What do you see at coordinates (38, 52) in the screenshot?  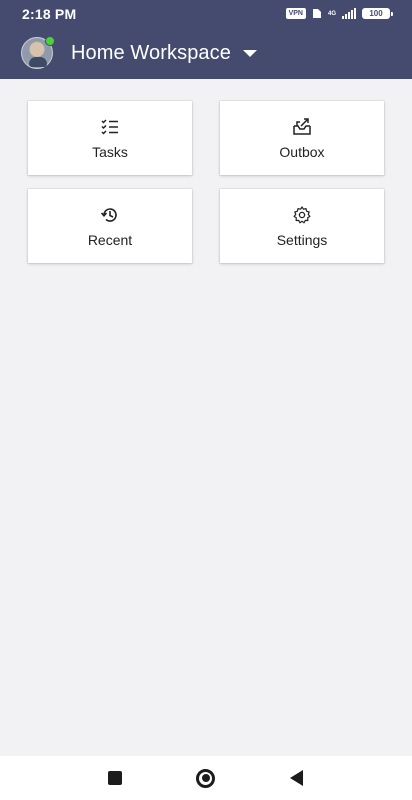 I see `avatar` at bounding box center [38, 52].